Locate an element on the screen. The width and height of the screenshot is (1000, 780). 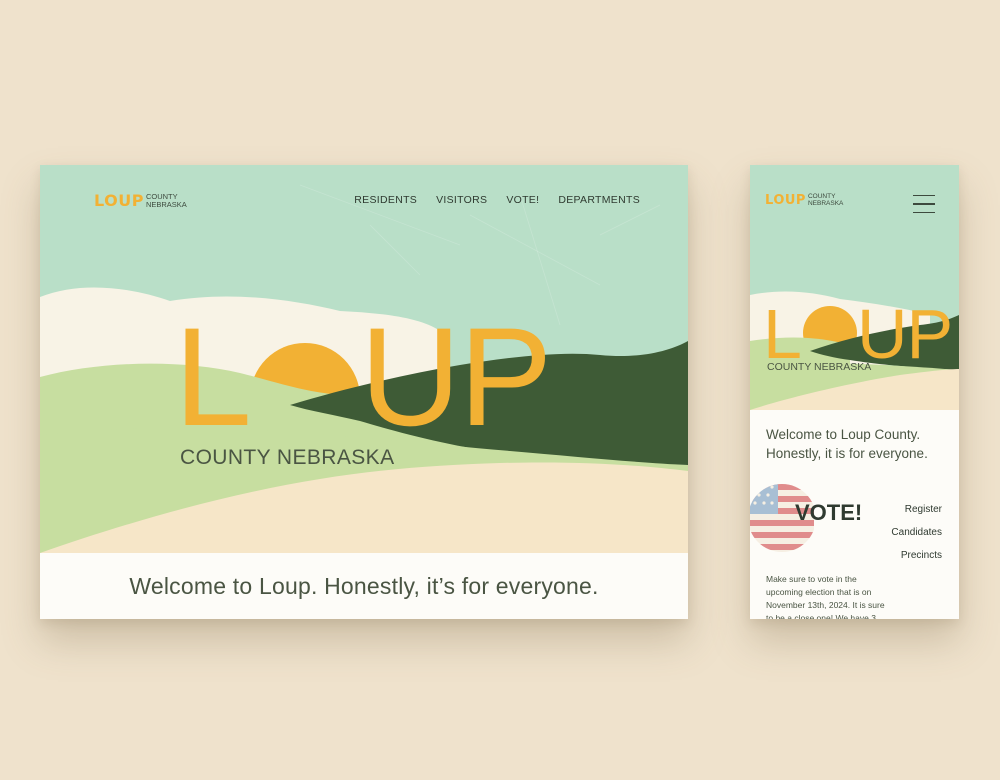
nav-departments: DEPARTMENTS is located at coordinates (599, 200).